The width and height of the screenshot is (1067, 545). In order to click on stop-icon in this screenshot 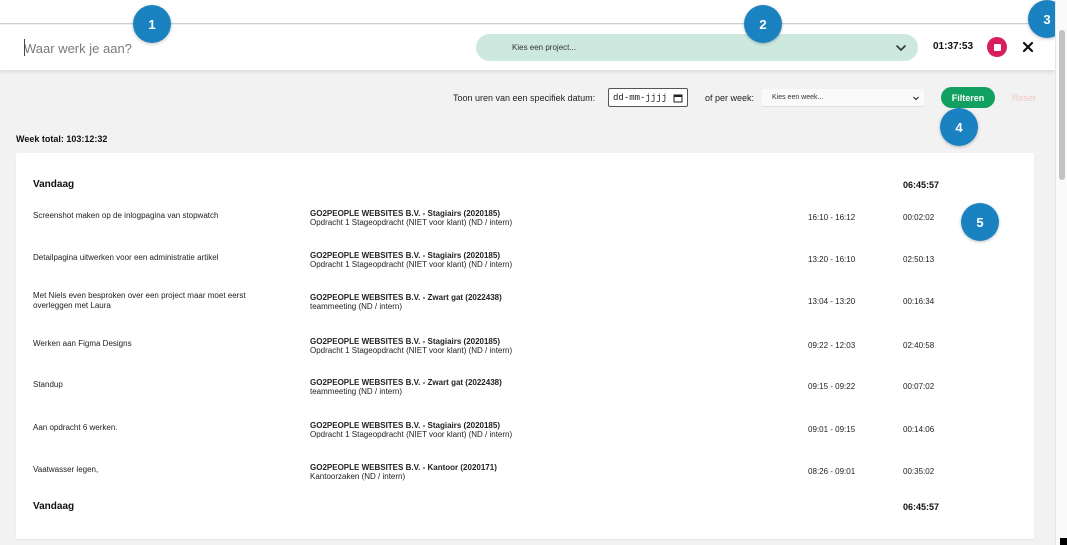, I will do `click(997, 47)`.